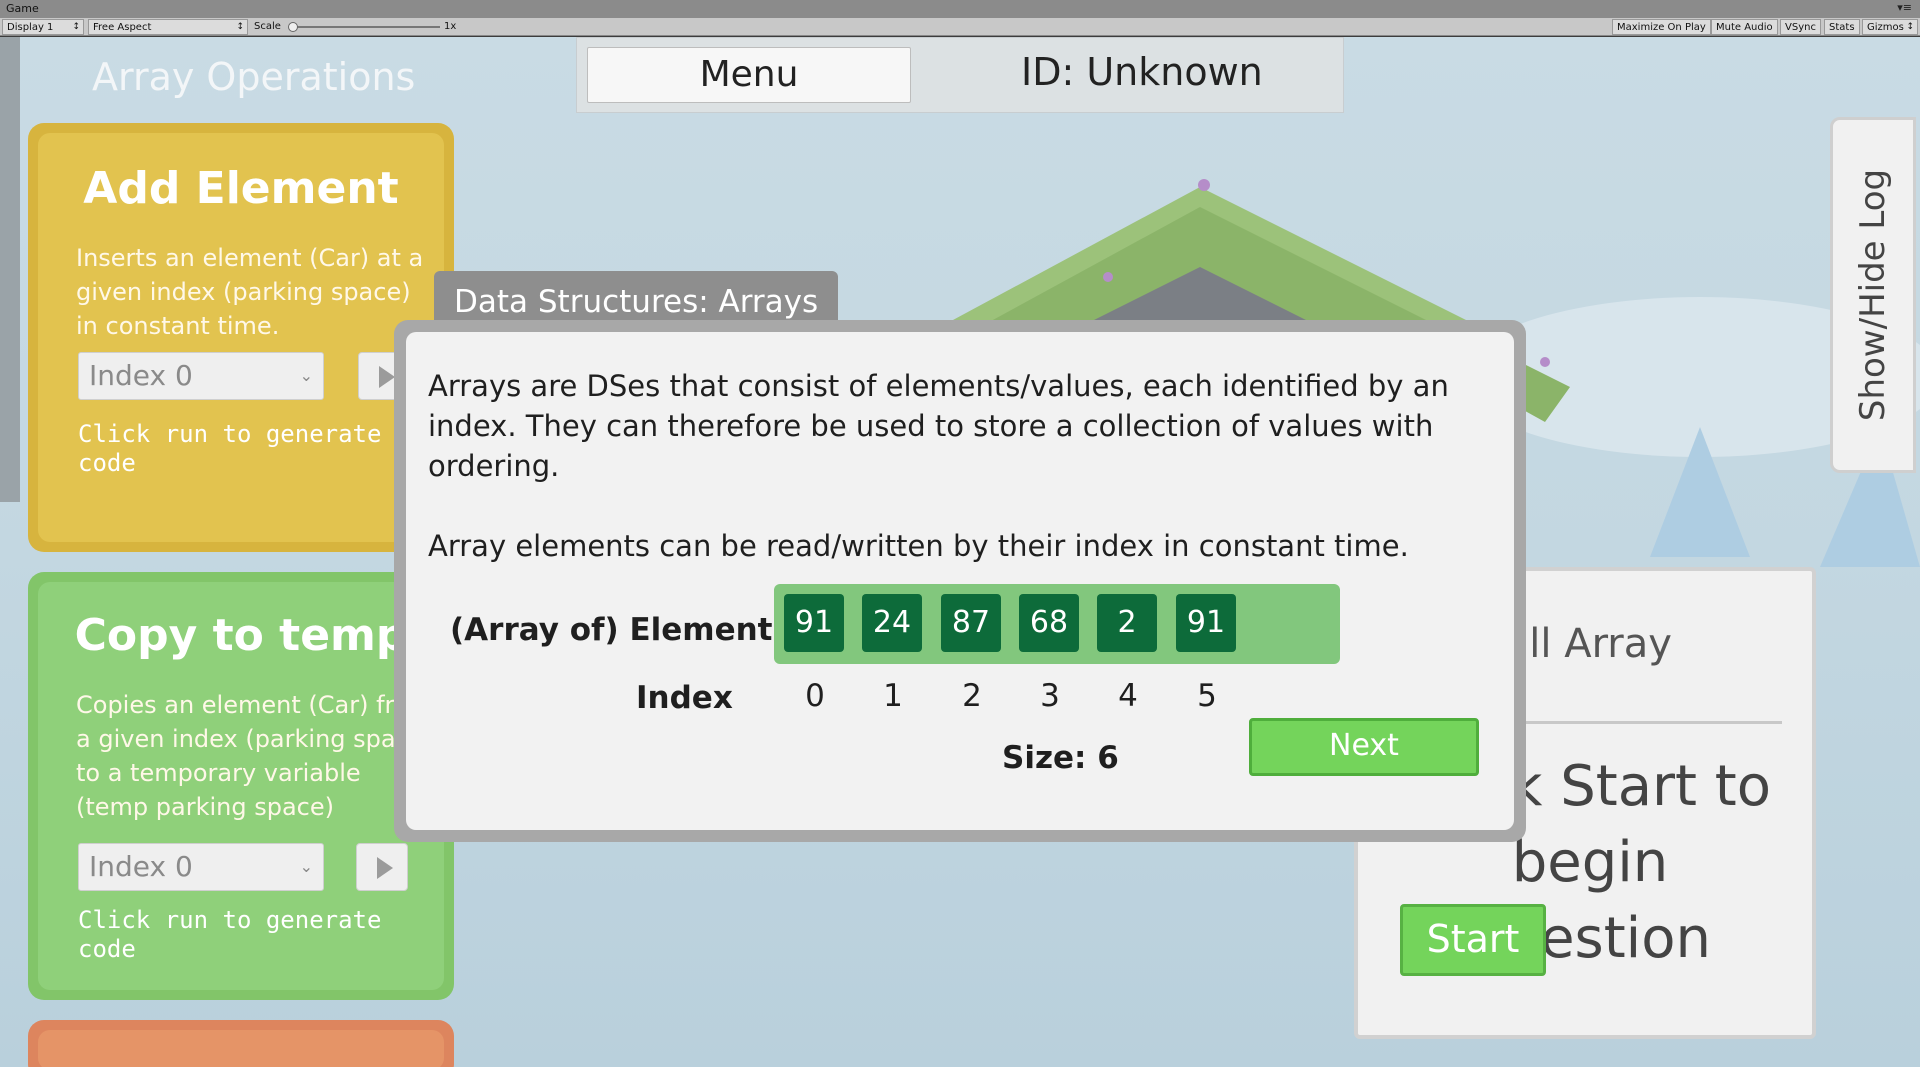 Image resolution: width=1920 pixels, height=1067 pixels. Describe the element at coordinates (749, 75) in the screenshot. I see `menu-button: Menu` at that location.